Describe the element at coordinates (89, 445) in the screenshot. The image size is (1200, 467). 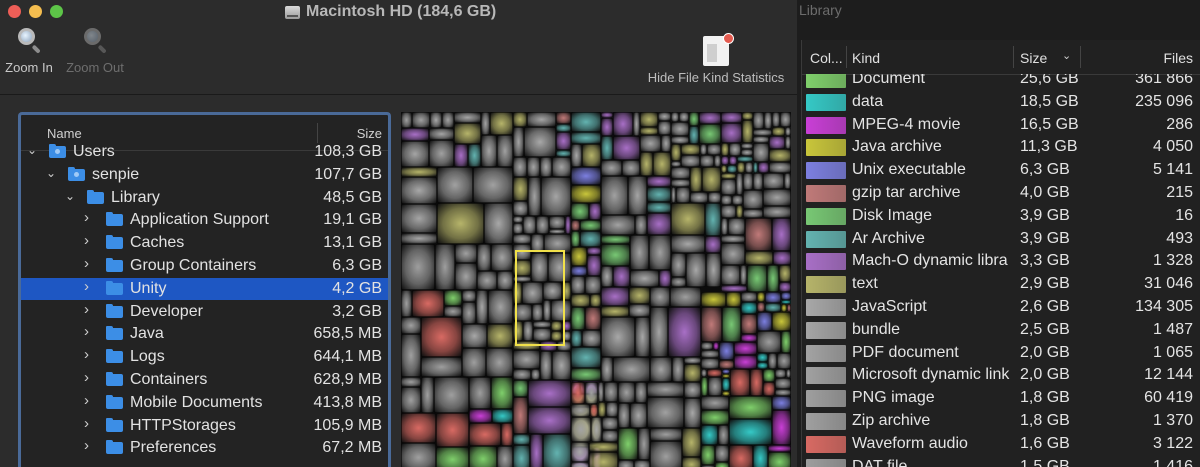
I see `chevron-right-icon: ›` at that location.